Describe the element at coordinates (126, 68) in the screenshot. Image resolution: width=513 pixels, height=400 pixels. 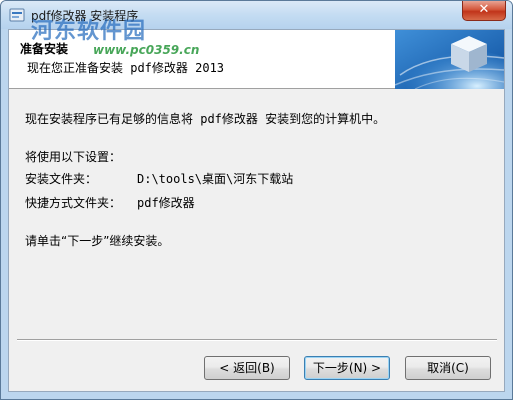
I see `page-subtitle: 现在您正准备安装 pdf修改器 2013` at that location.